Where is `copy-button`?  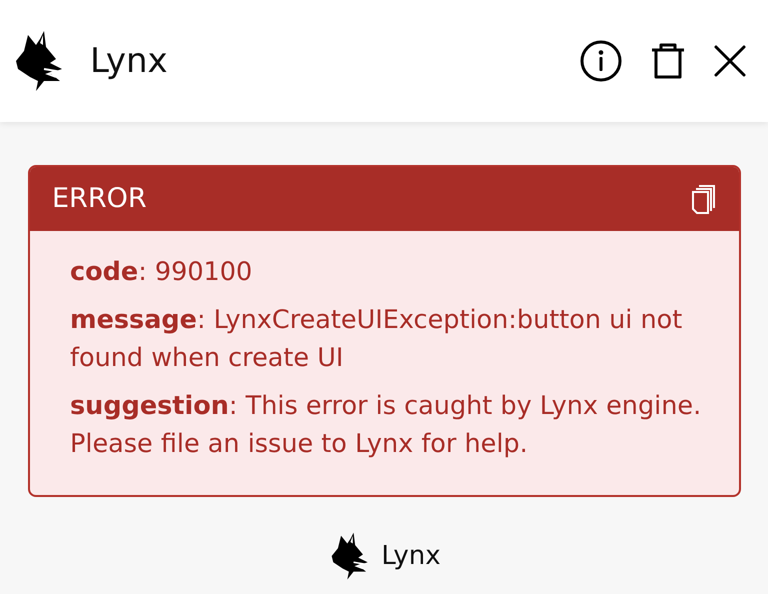 copy-button is located at coordinates (704, 199).